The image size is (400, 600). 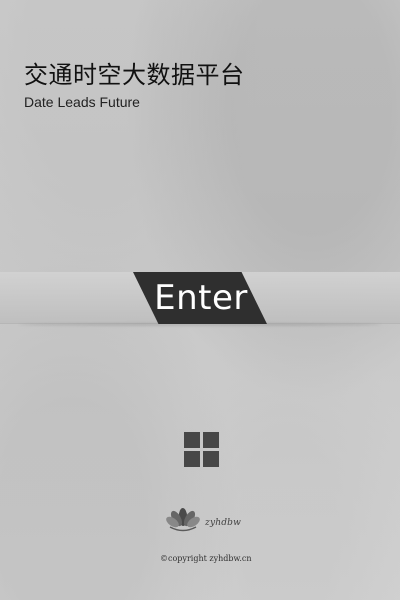 I want to click on page-title: 交通时空大数据平台, so click(x=134, y=75).